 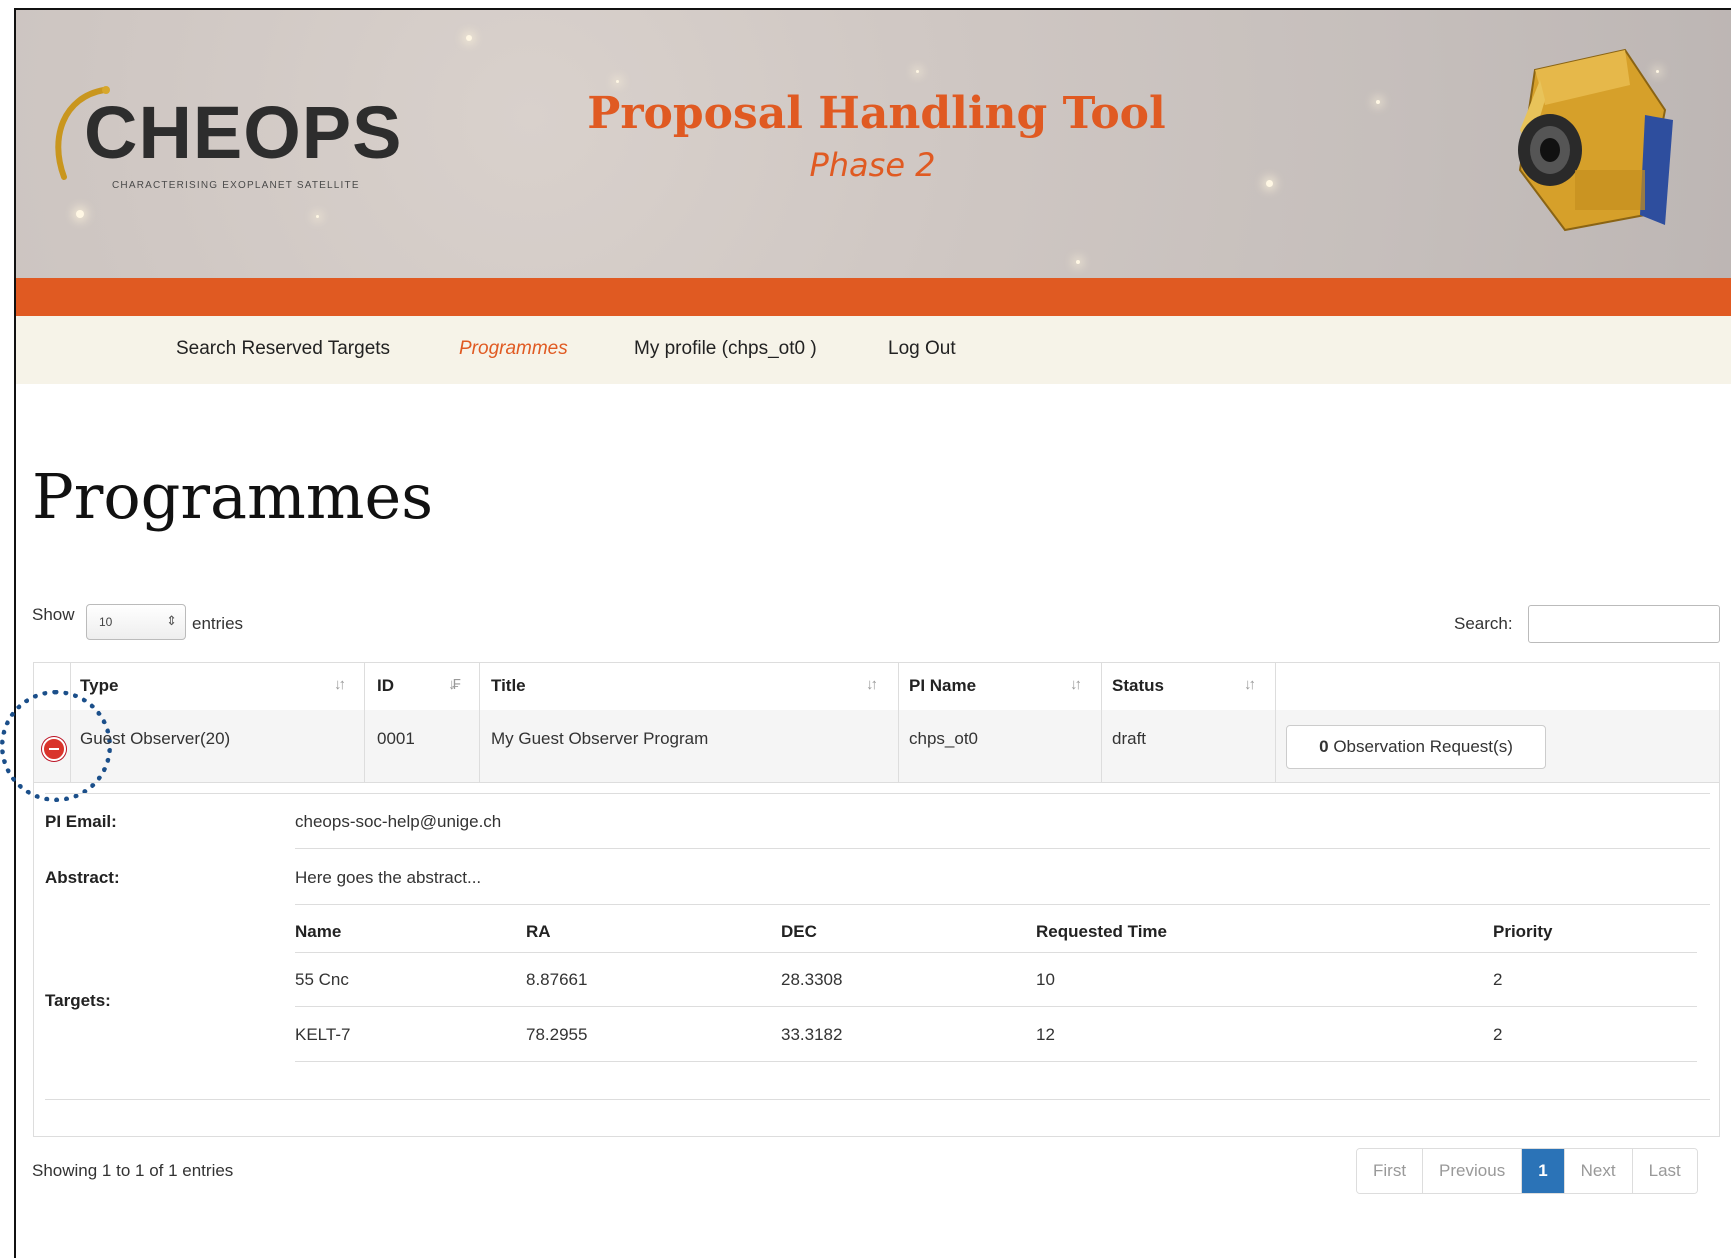 I want to click on target-time: 12, so click(x=1045, y=1034).